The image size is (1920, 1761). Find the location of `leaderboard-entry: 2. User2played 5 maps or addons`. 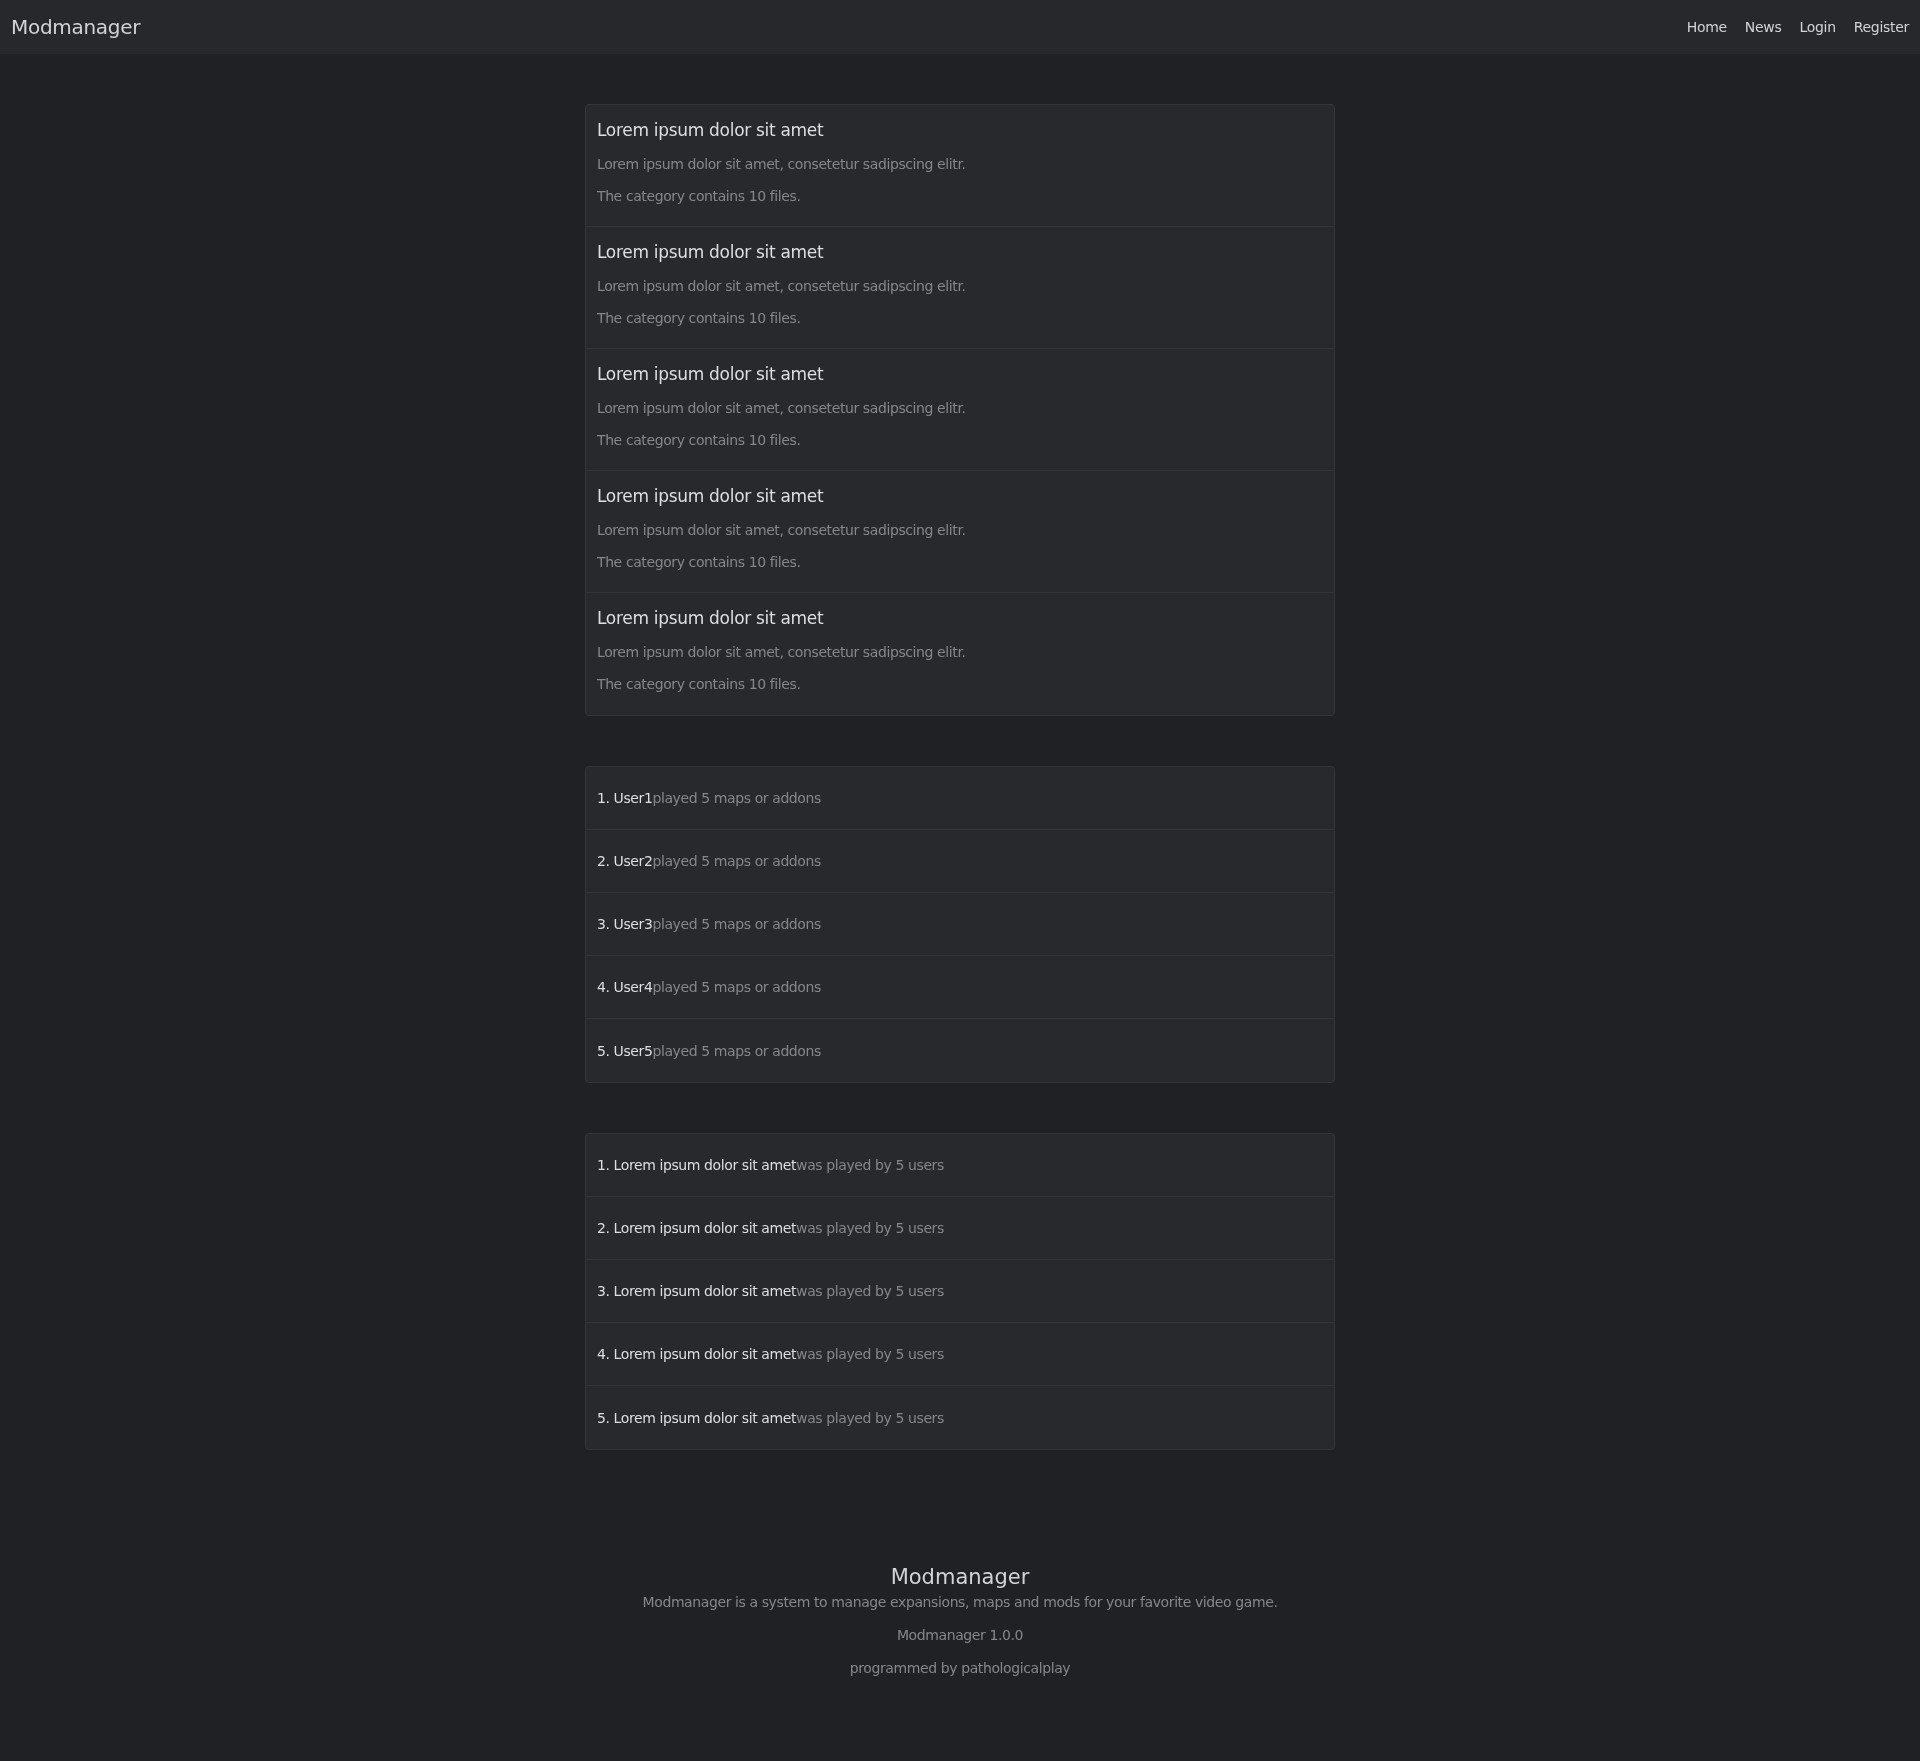

leaderboard-entry: 2. User2played 5 maps or addons is located at coordinates (960, 861).